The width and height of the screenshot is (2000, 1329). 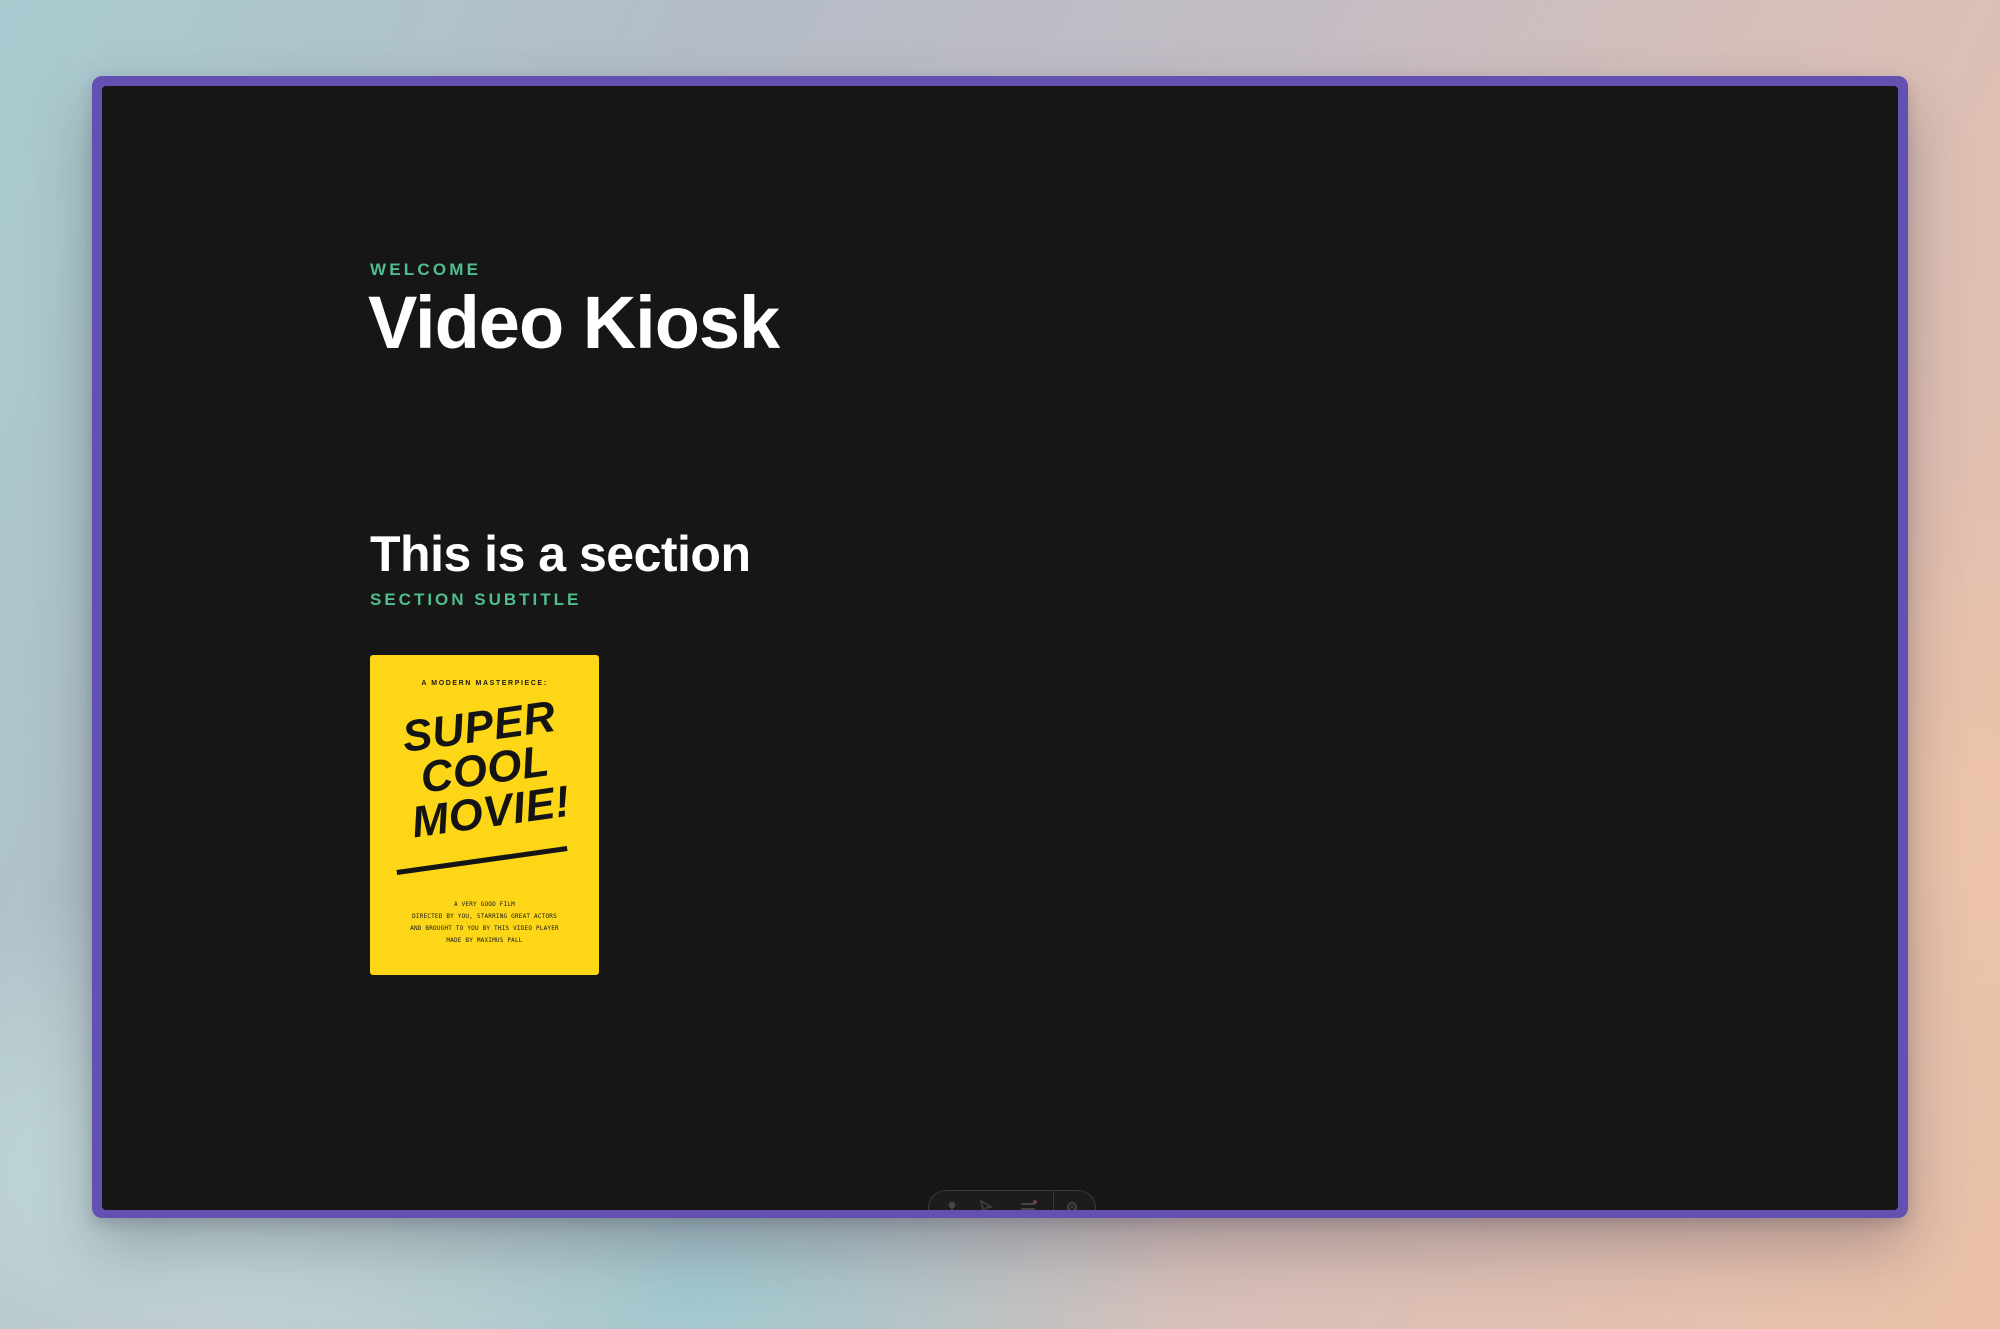 I want to click on floating-toolbar, so click(x=1012, y=1200).